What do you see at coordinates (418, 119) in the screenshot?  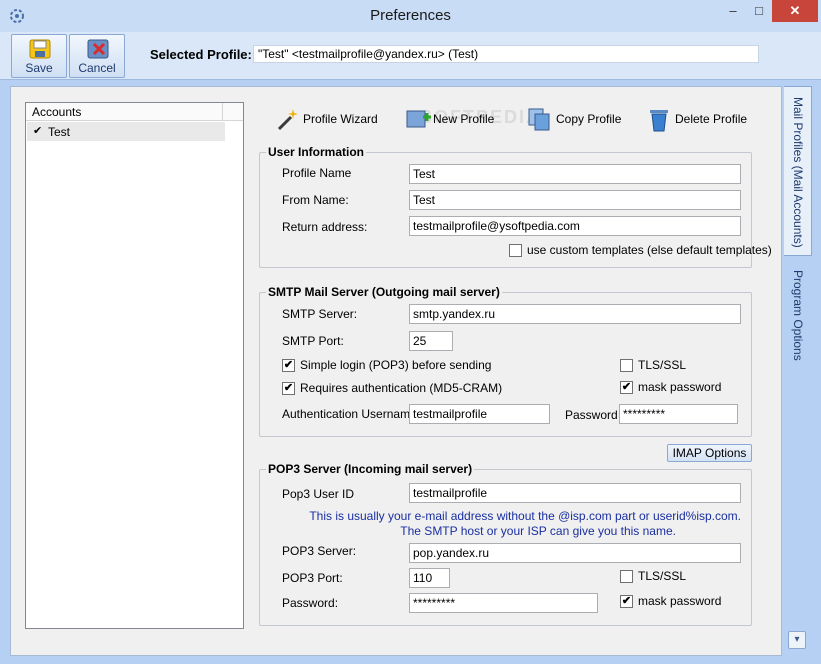 I see `new-profile-icon` at bounding box center [418, 119].